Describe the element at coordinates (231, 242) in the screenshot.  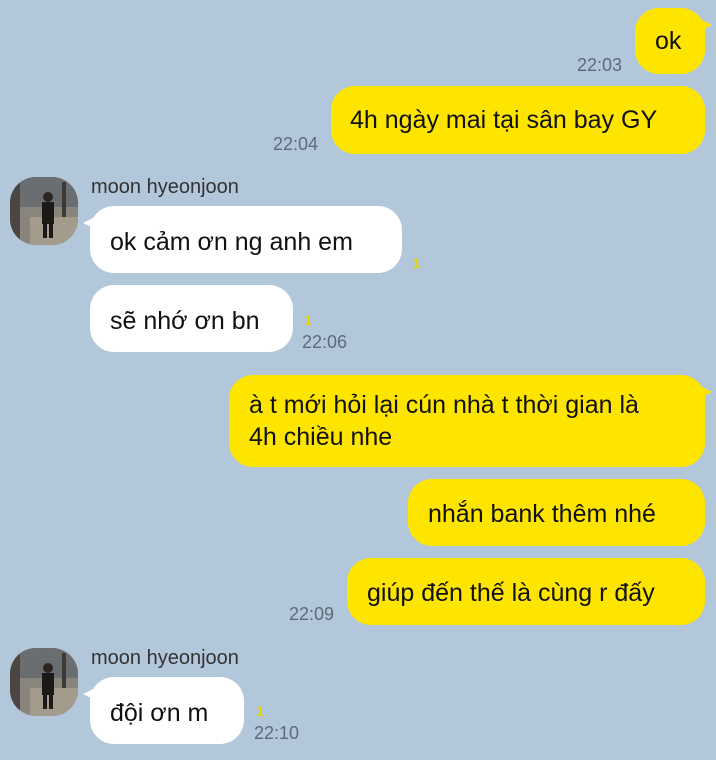
I see `message-text: ok cảm ơn ng anh em` at that location.